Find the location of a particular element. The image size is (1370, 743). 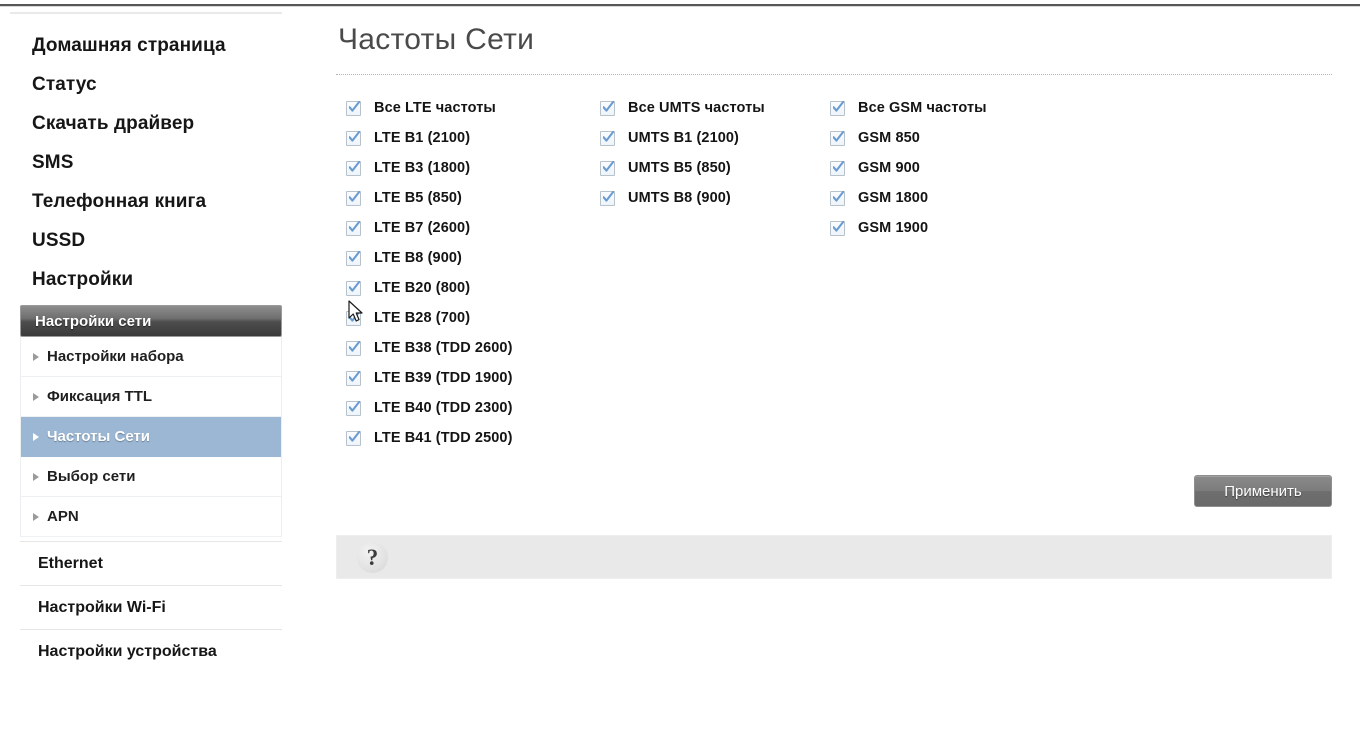

sidebar-subitem-3: Выбор сети is located at coordinates (151, 477).